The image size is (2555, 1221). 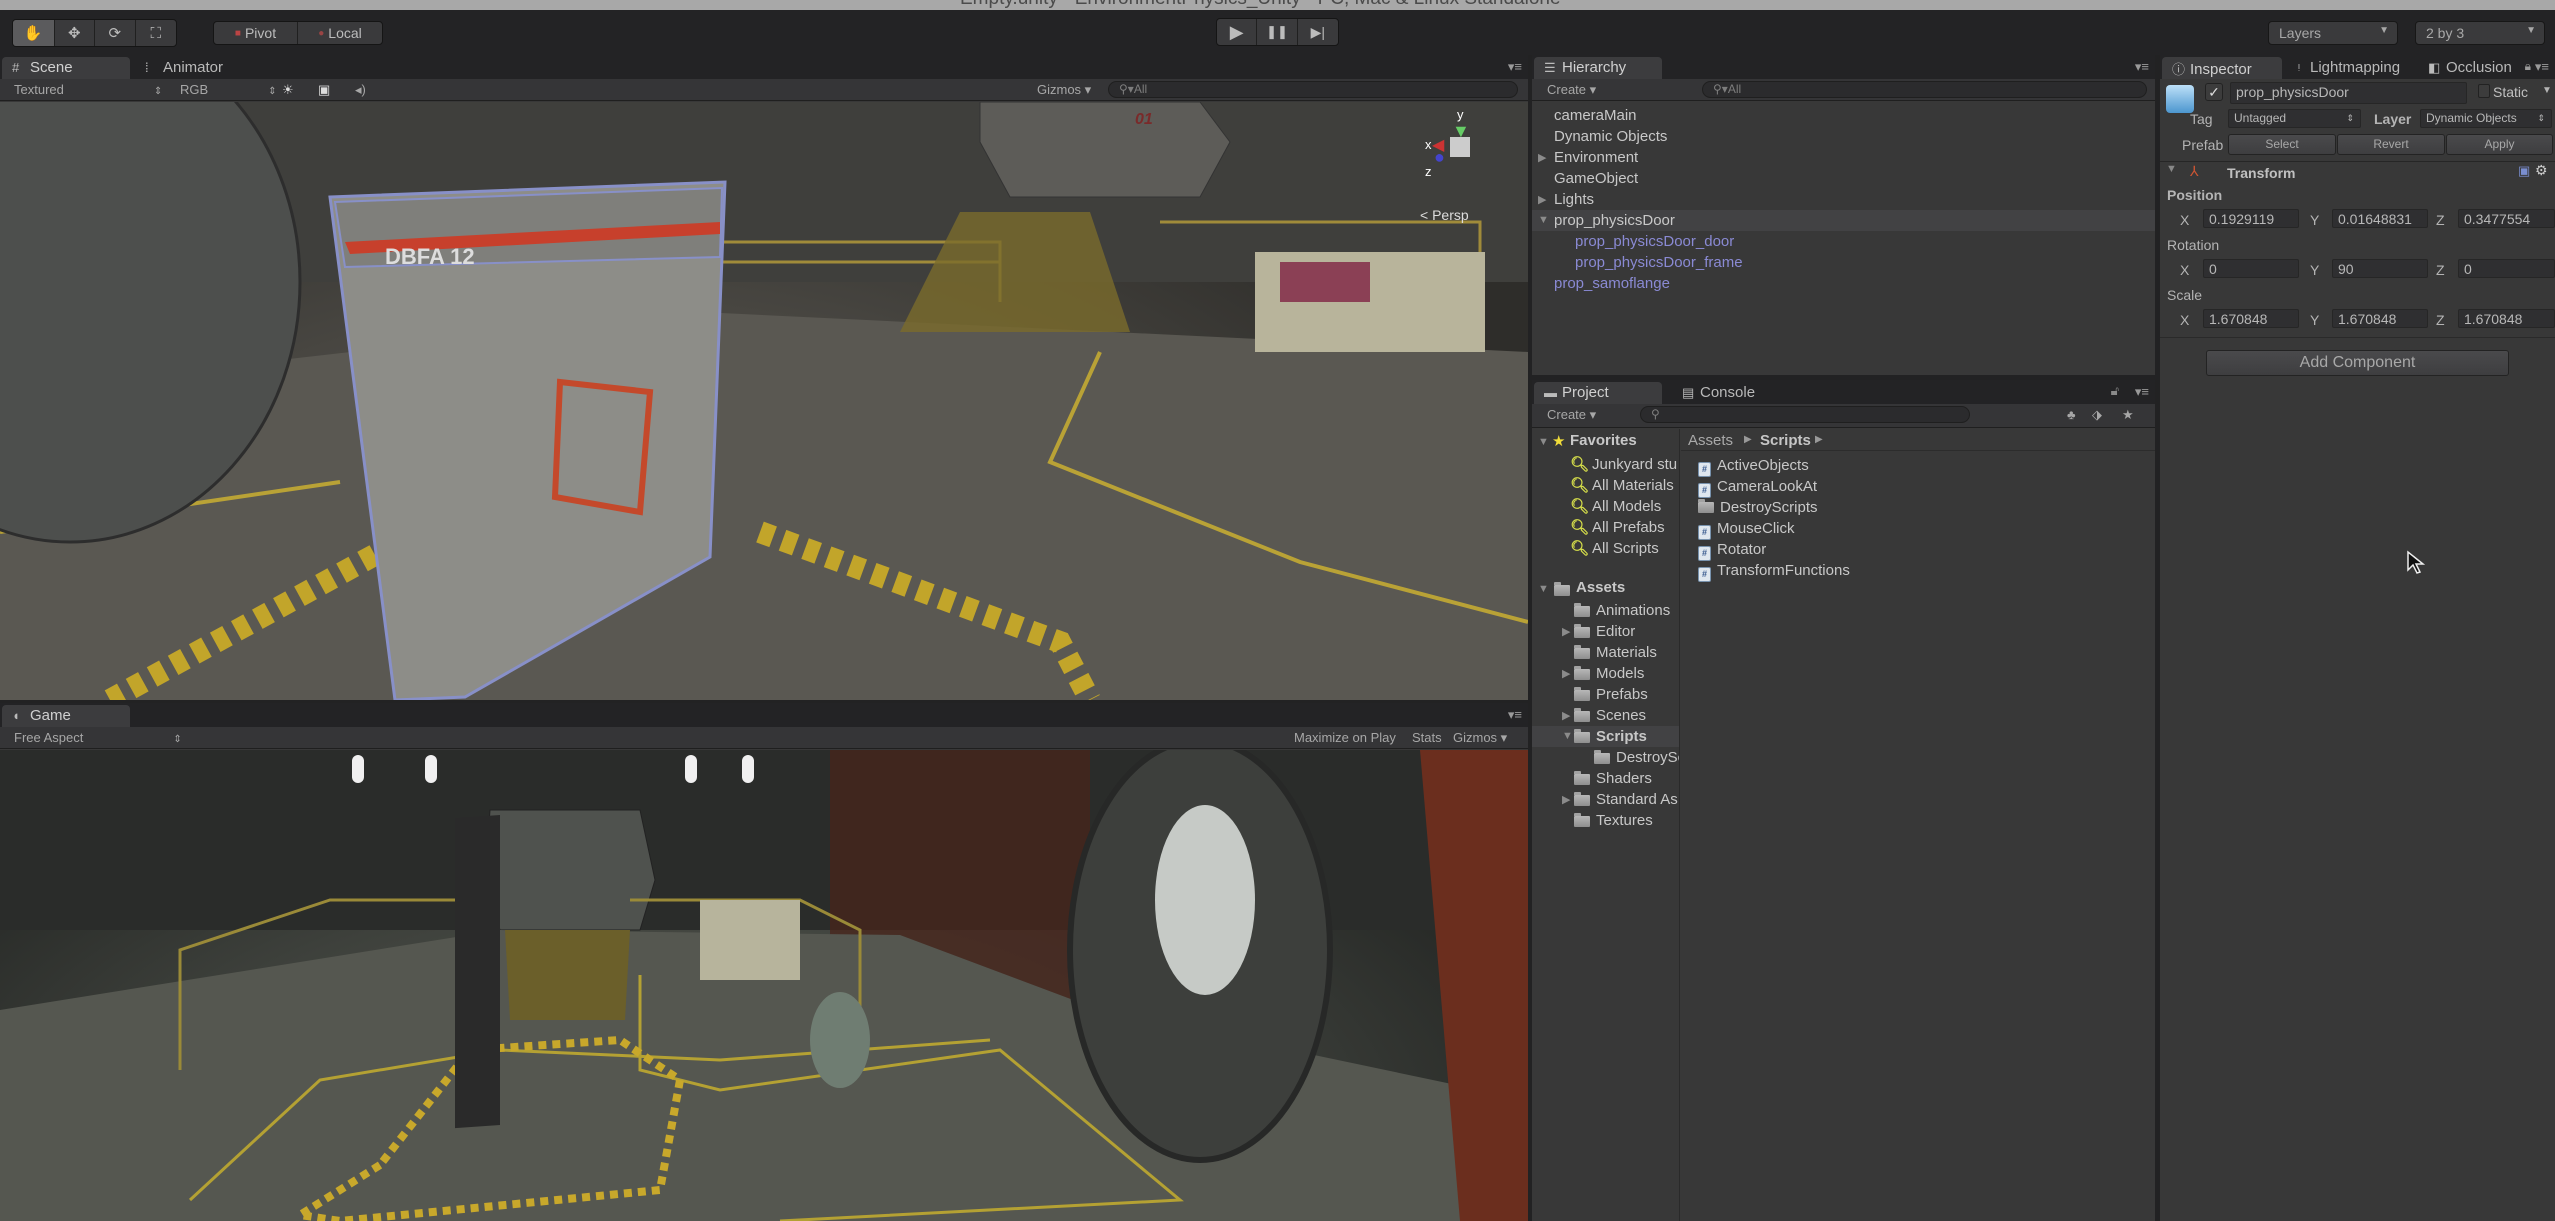 What do you see at coordinates (115, 33) in the screenshot?
I see `rotate-tool-button: ⟳` at bounding box center [115, 33].